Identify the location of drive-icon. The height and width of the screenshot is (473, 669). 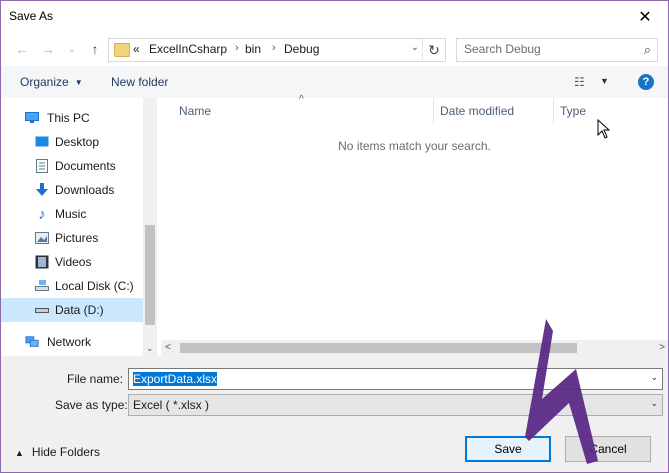
(42, 310).